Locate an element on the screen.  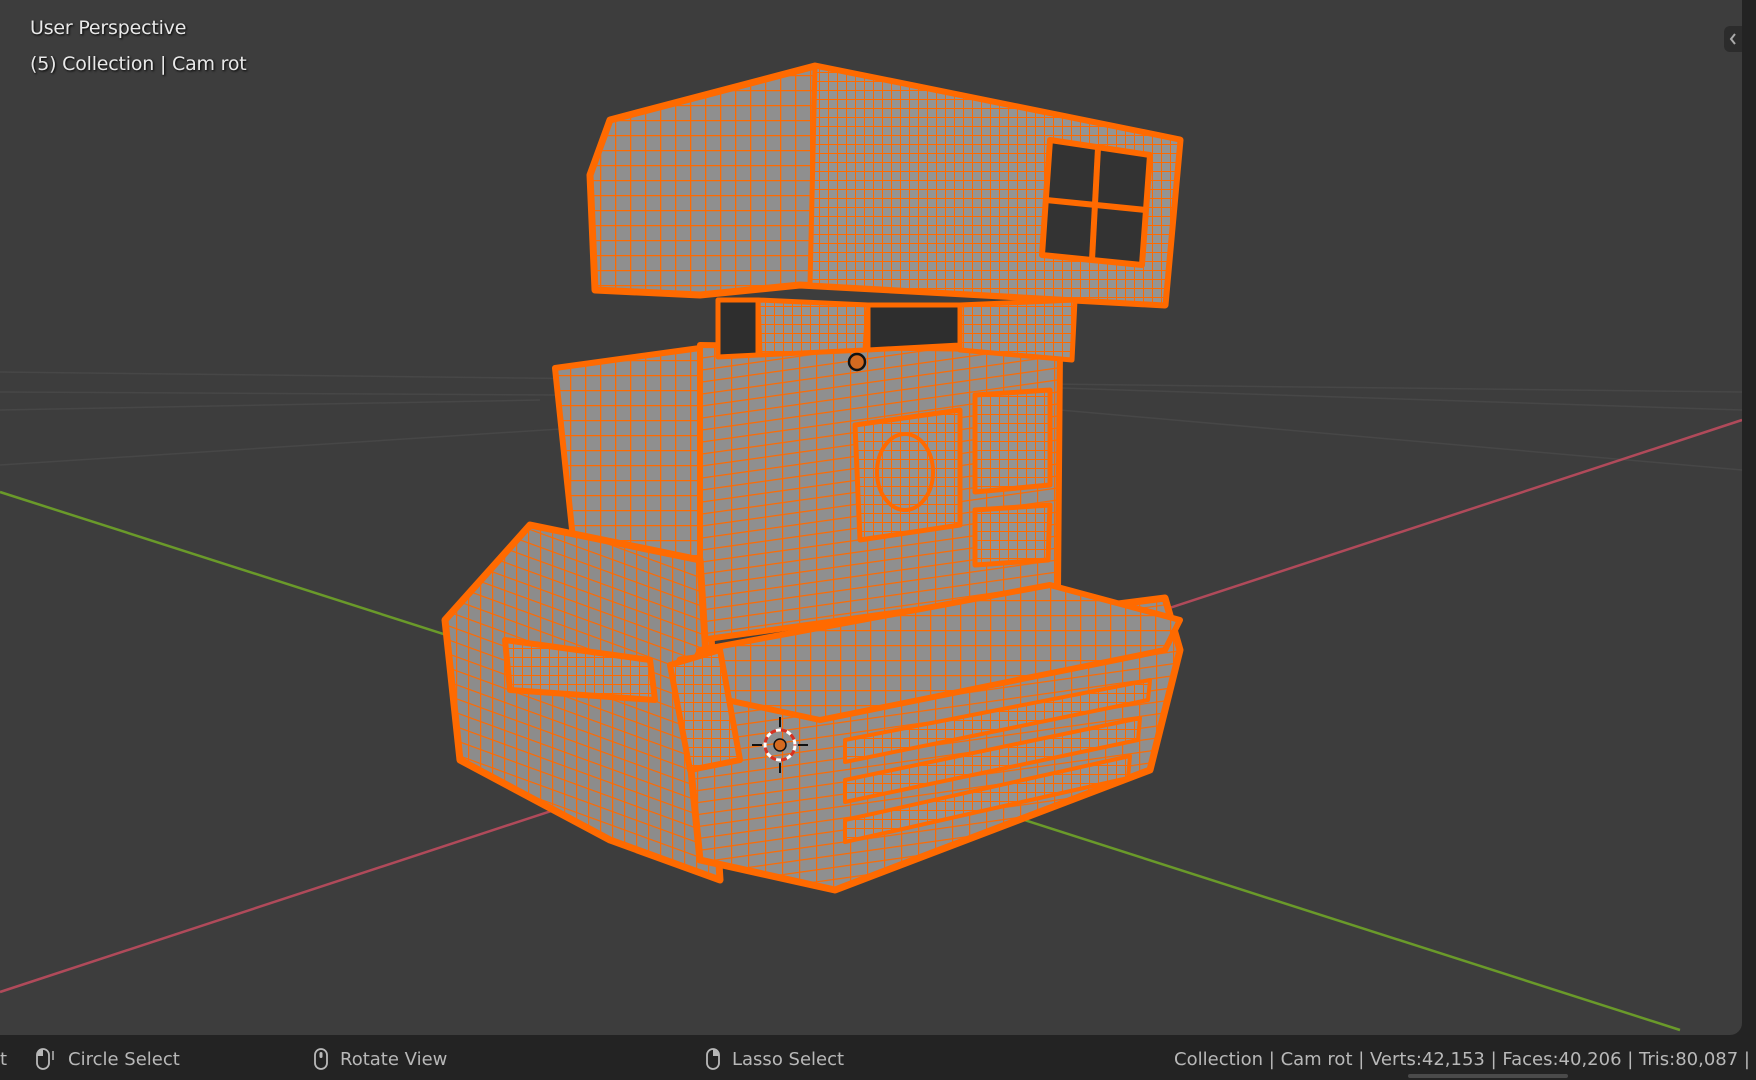
view-mode-label: User Perspective is located at coordinates (108, 28).